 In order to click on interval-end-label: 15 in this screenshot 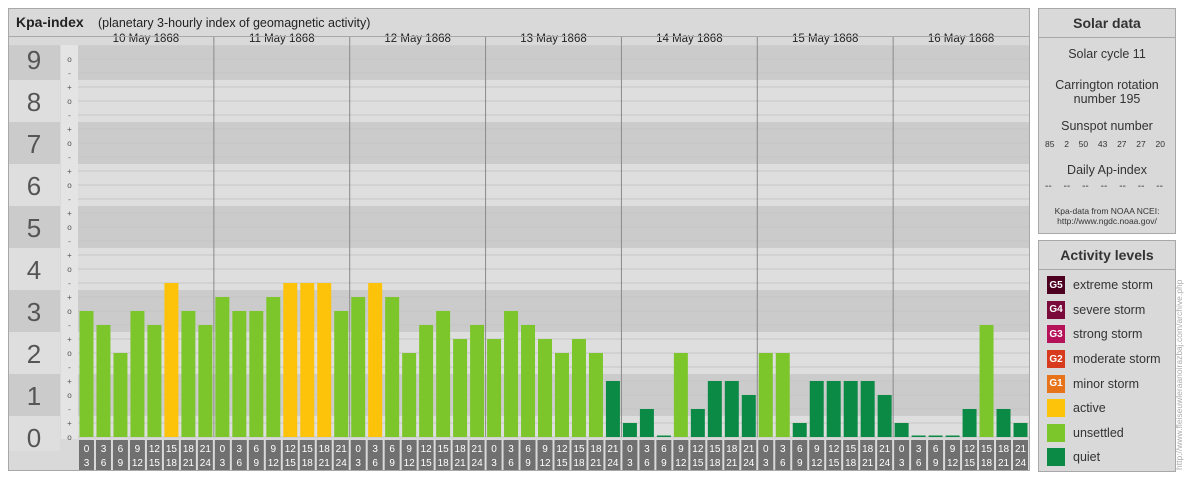, I will do `click(155, 463)`.